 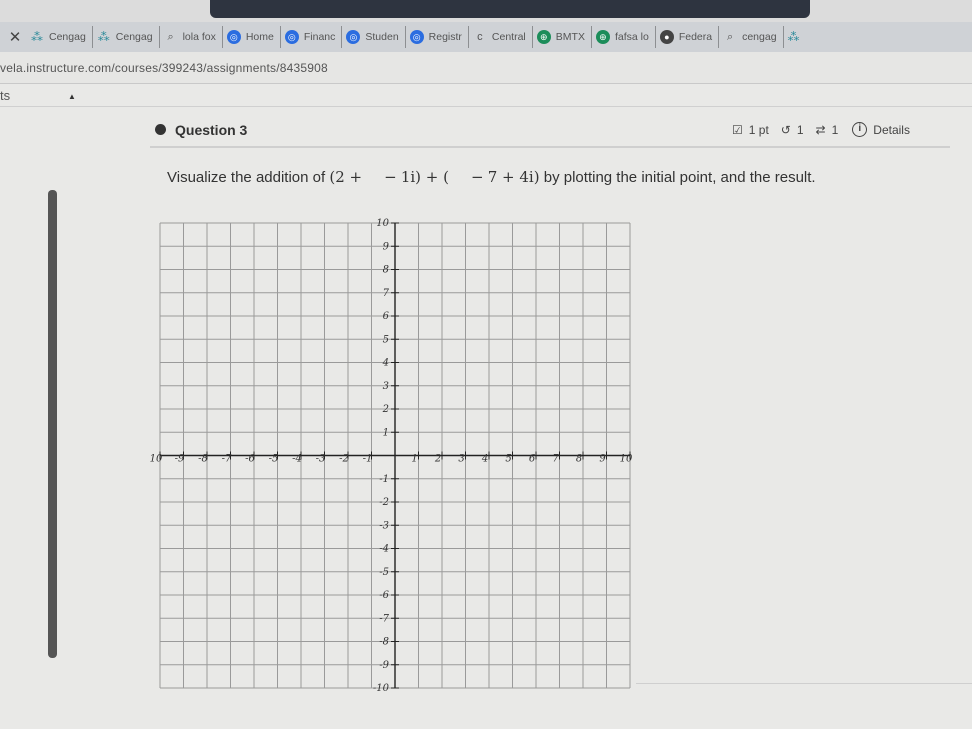 What do you see at coordinates (501, 37) in the screenshot?
I see `browser-tab: c Central` at bounding box center [501, 37].